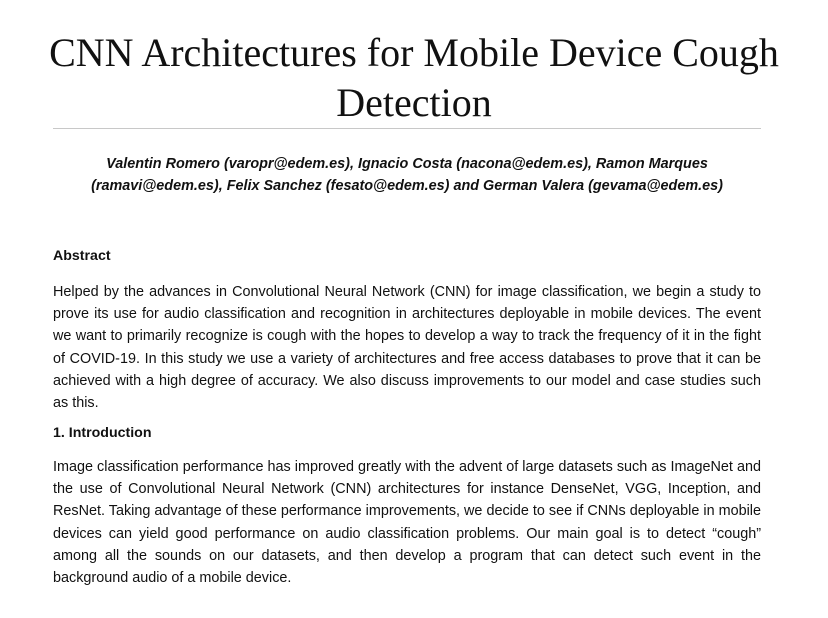 Image resolution: width=828 pixels, height=618 pixels. Describe the element at coordinates (407, 128) in the screenshot. I see `title-divider` at that location.